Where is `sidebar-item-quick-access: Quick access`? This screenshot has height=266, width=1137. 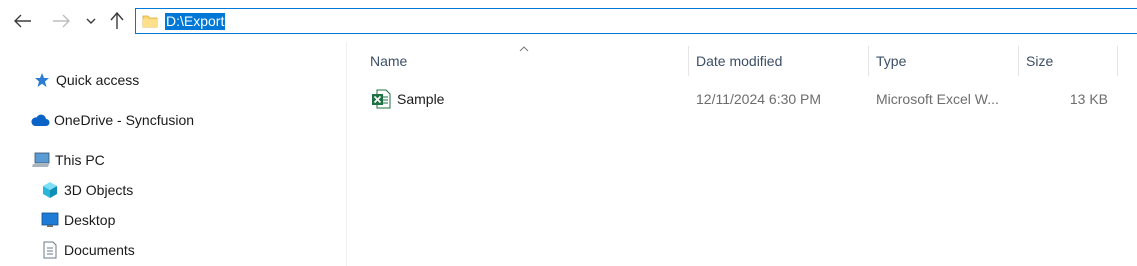
sidebar-item-quick-access: Quick access is located at coordinates (85, 80).